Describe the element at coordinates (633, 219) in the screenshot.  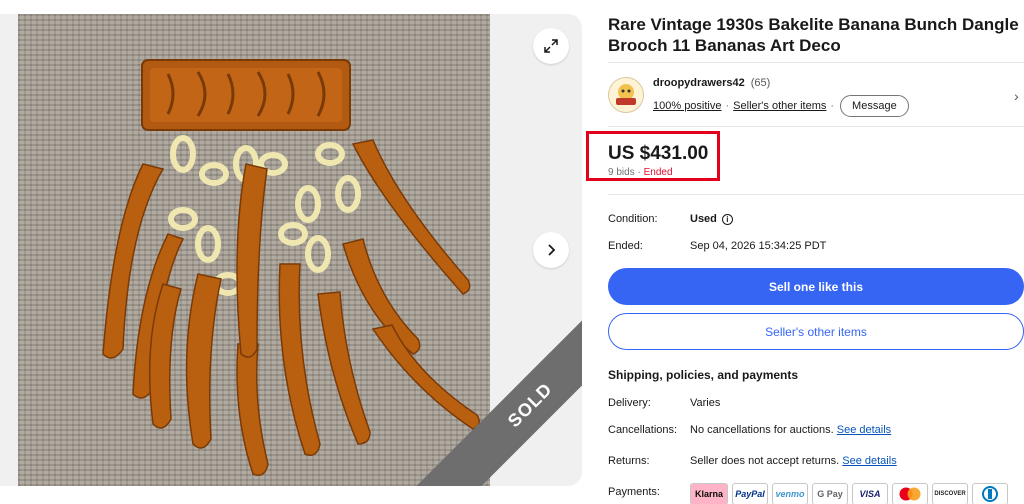
I see `condition-label: Condition:` at that location.